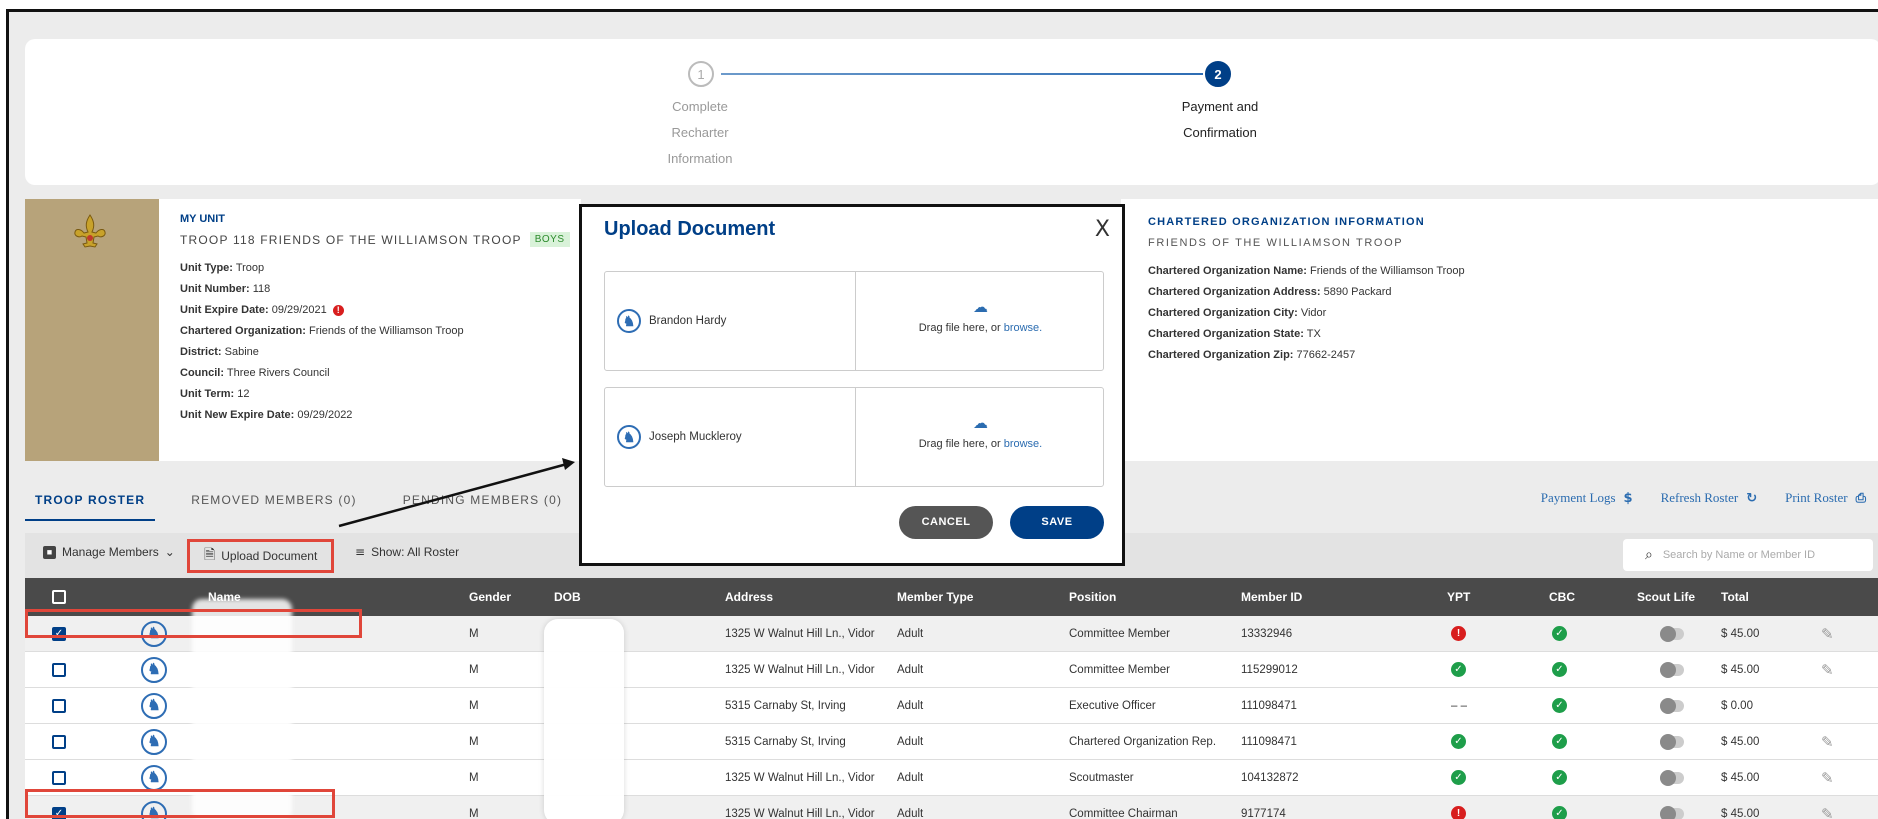 Image resolution: width=1878 pixels, height=819 pixels. Describe the element at coordinates (1825, 498) in the screenshot. I see `print-roster-link: Print Roster ⎙` at that location.